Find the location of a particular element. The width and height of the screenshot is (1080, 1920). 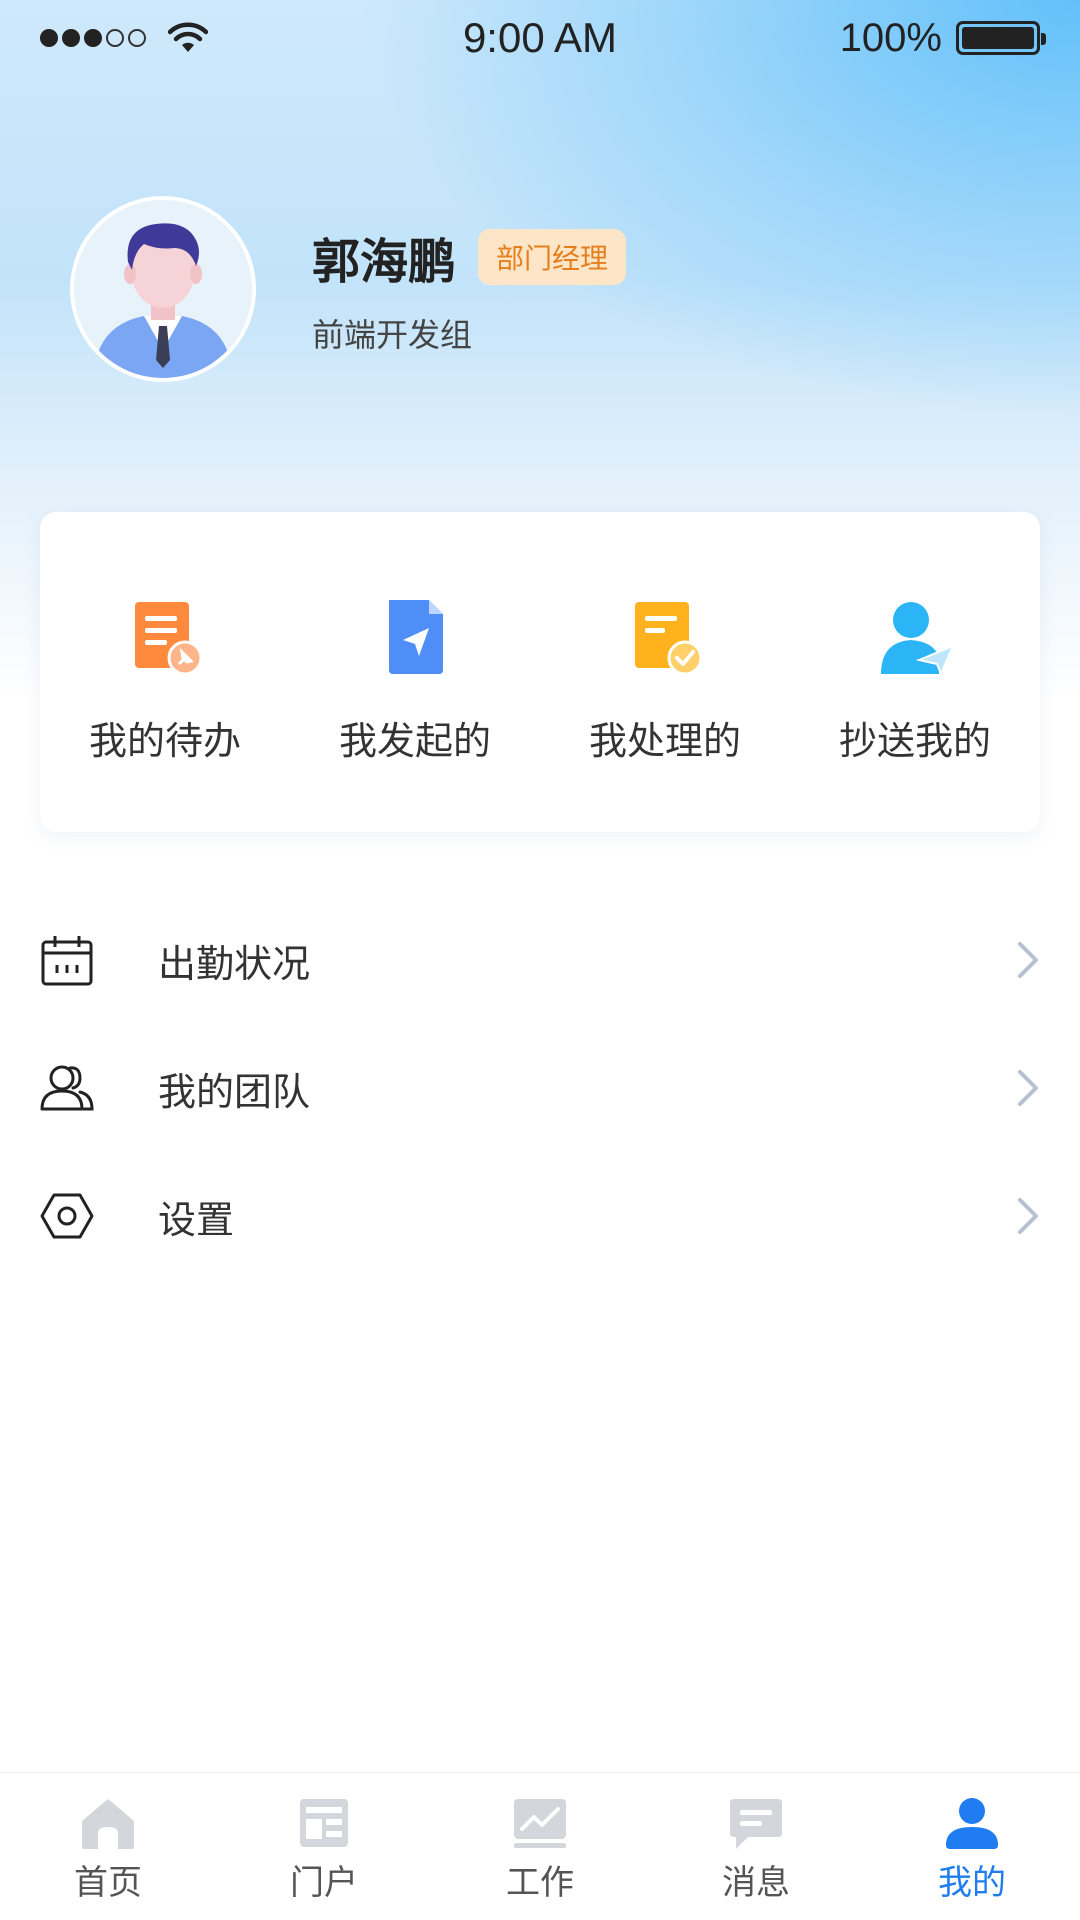

bottom-tab-bar: 首页 门户 工作 消息 我的 is located at coordinates (540, 1846).